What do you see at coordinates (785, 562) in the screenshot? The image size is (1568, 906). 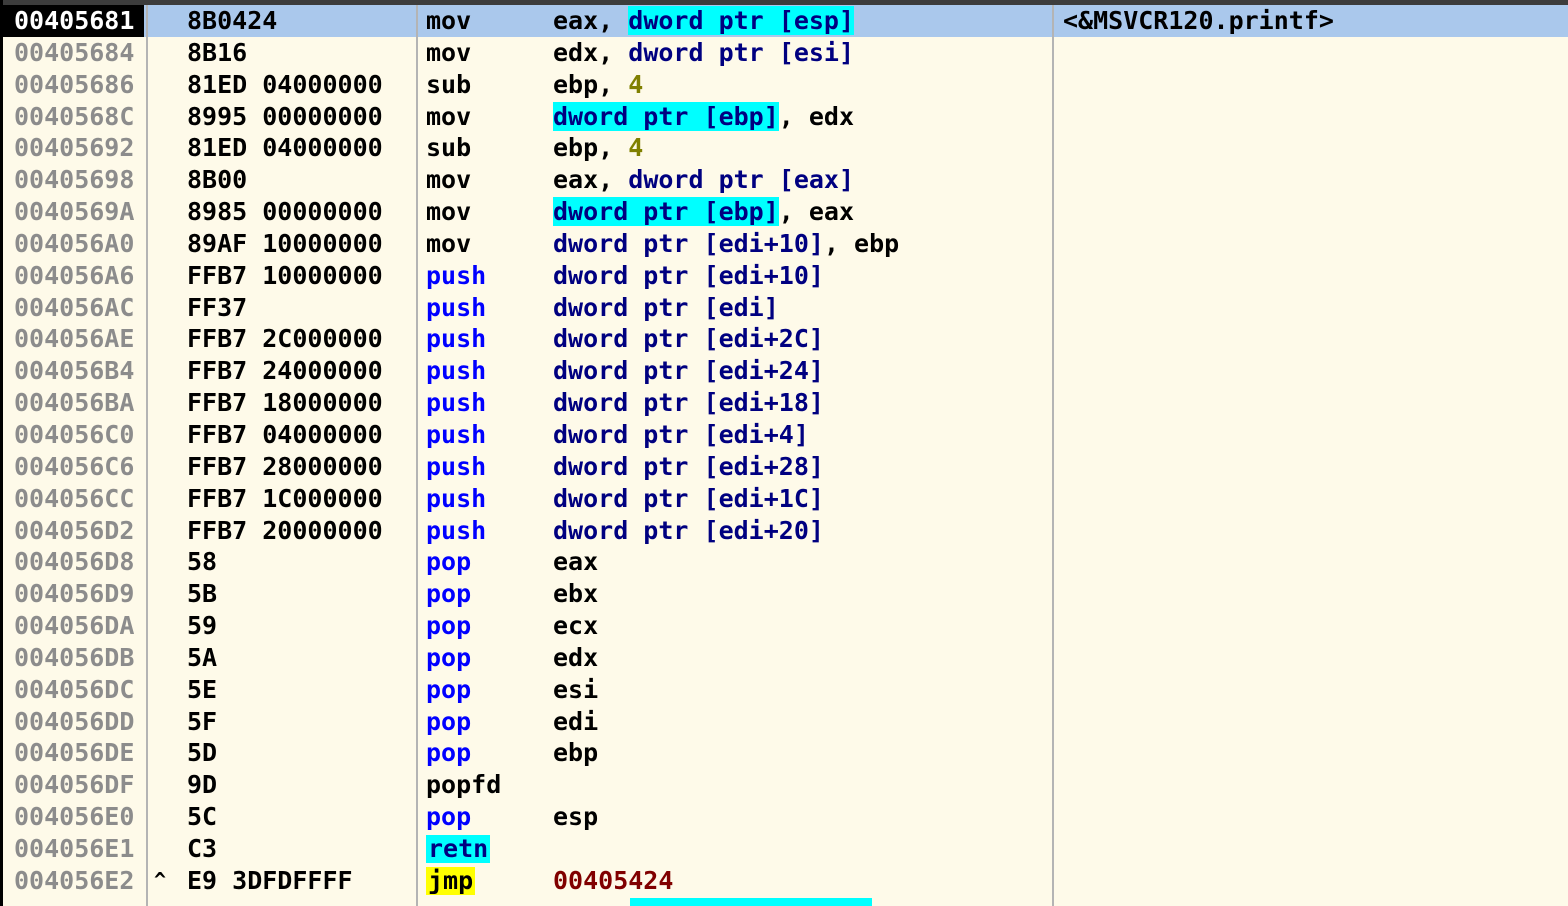 I see `disassembly-row: 004056D8 58 pop eax` at bounding box center [785, 562].